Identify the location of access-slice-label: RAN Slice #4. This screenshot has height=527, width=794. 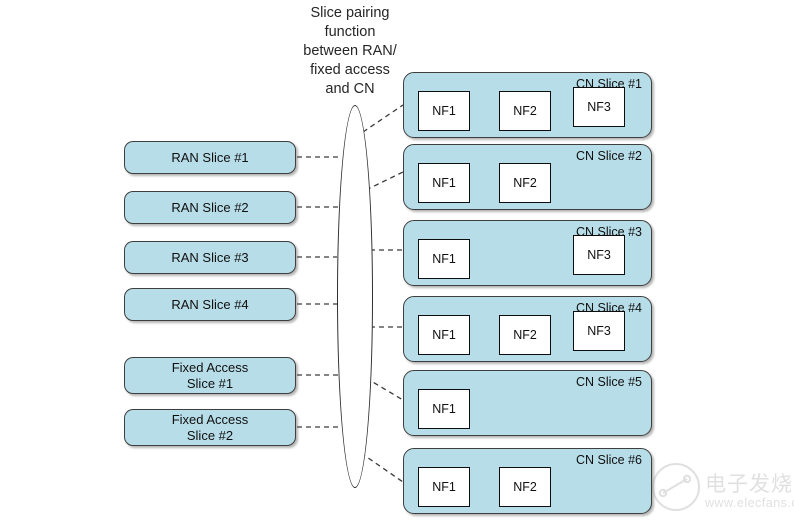
(210, 304).